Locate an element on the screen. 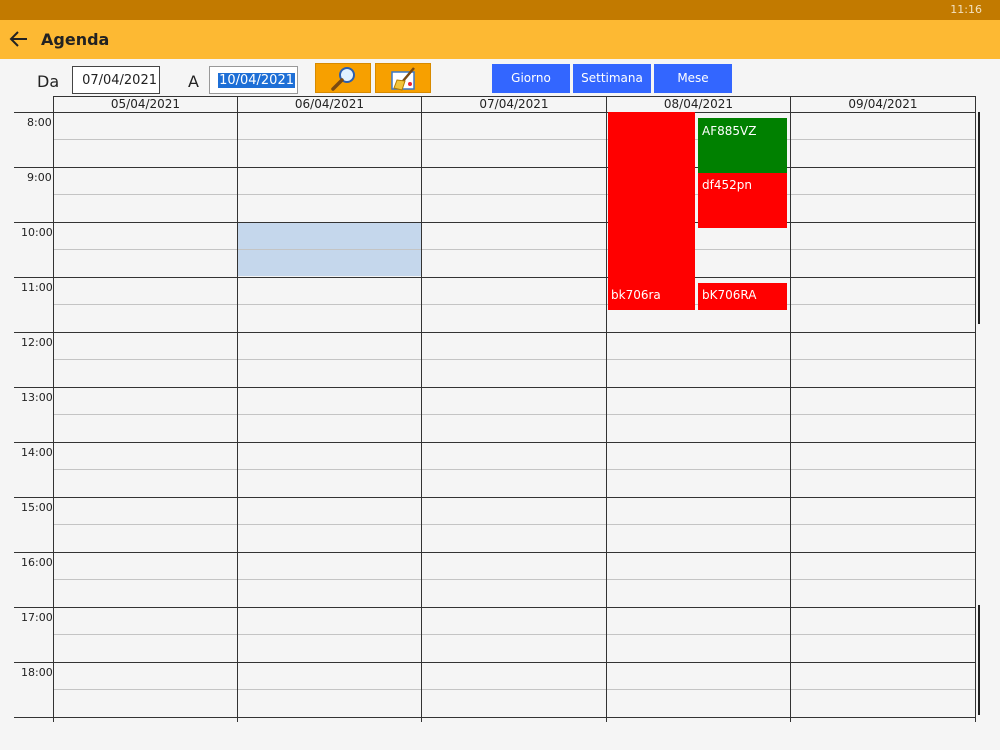  event-label: bk706ra is located at coordinates (636, 295).